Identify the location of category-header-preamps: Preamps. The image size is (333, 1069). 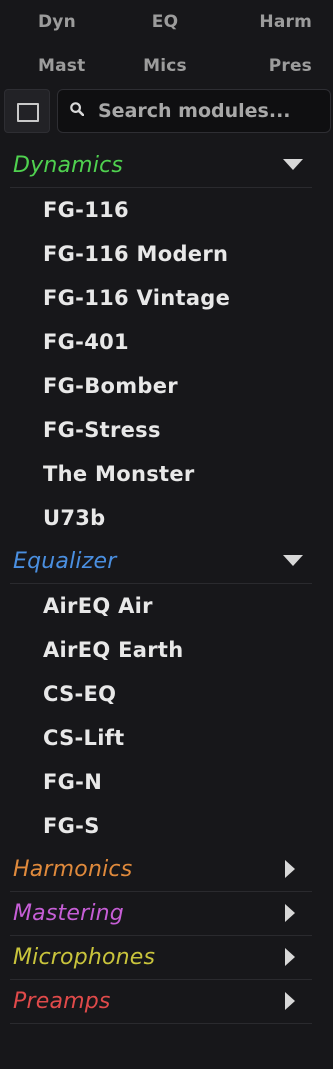
(166, 1002).